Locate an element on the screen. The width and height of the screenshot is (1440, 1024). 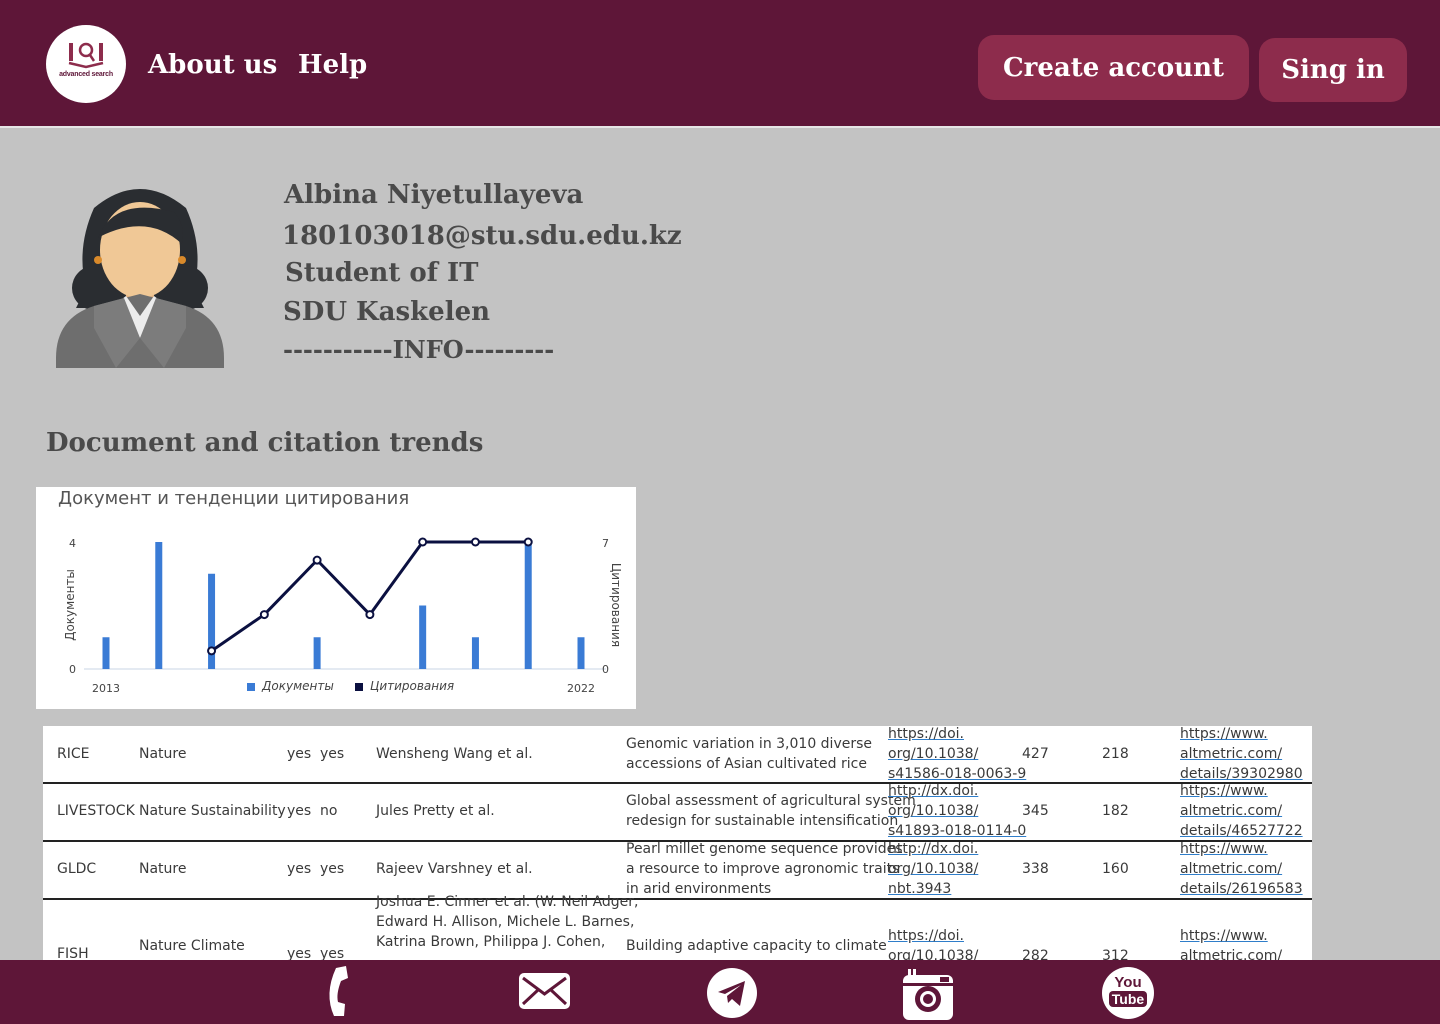
phone-icon is located at coordinates (337, 991).